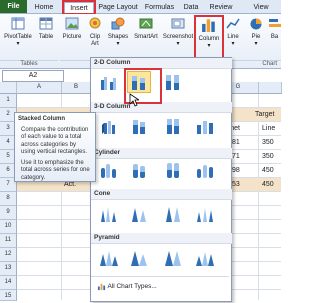 This screenshot has height=303, width=320. I want to click on 100-stacked-column-option, so click(173, 82).